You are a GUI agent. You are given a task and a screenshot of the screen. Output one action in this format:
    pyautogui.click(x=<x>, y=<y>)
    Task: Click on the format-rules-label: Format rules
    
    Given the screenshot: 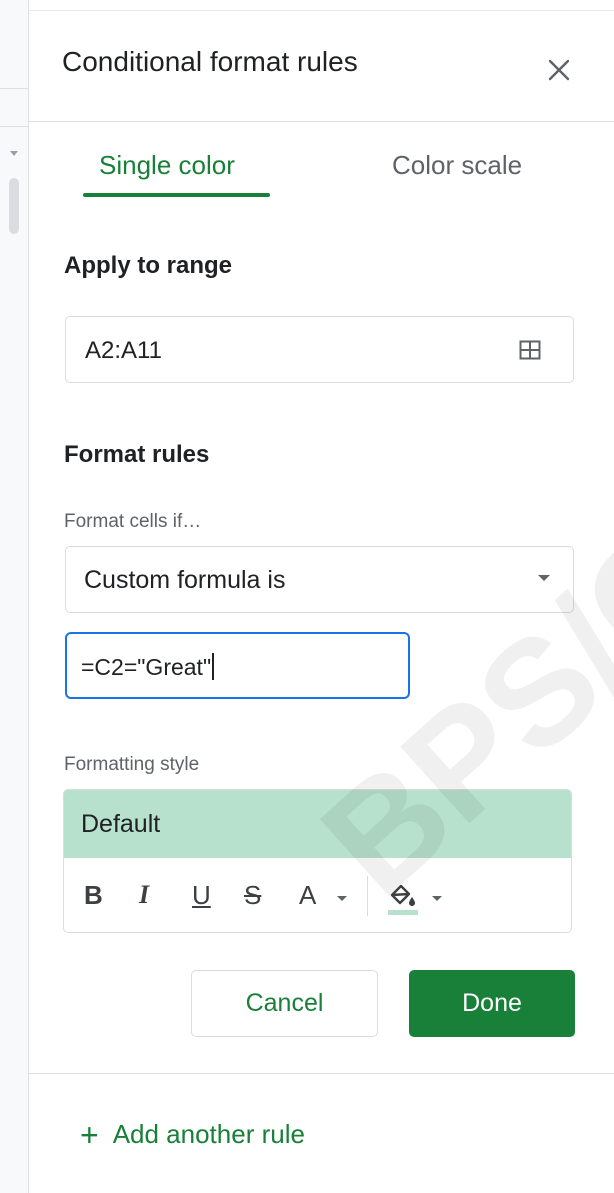 What is the action you would take?
    pyautogui.click(x=137, y=454)
    